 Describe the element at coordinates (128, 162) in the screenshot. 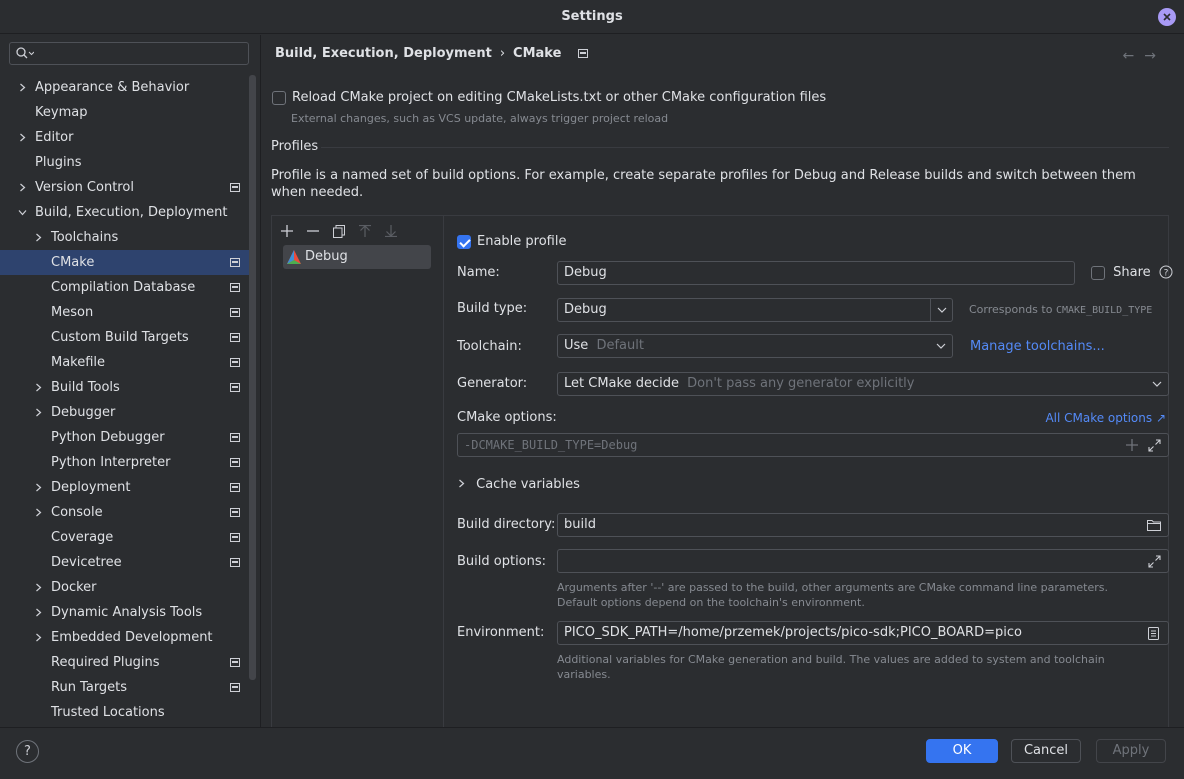

I see `sidebar-item-plugins: Plugins` at that location.